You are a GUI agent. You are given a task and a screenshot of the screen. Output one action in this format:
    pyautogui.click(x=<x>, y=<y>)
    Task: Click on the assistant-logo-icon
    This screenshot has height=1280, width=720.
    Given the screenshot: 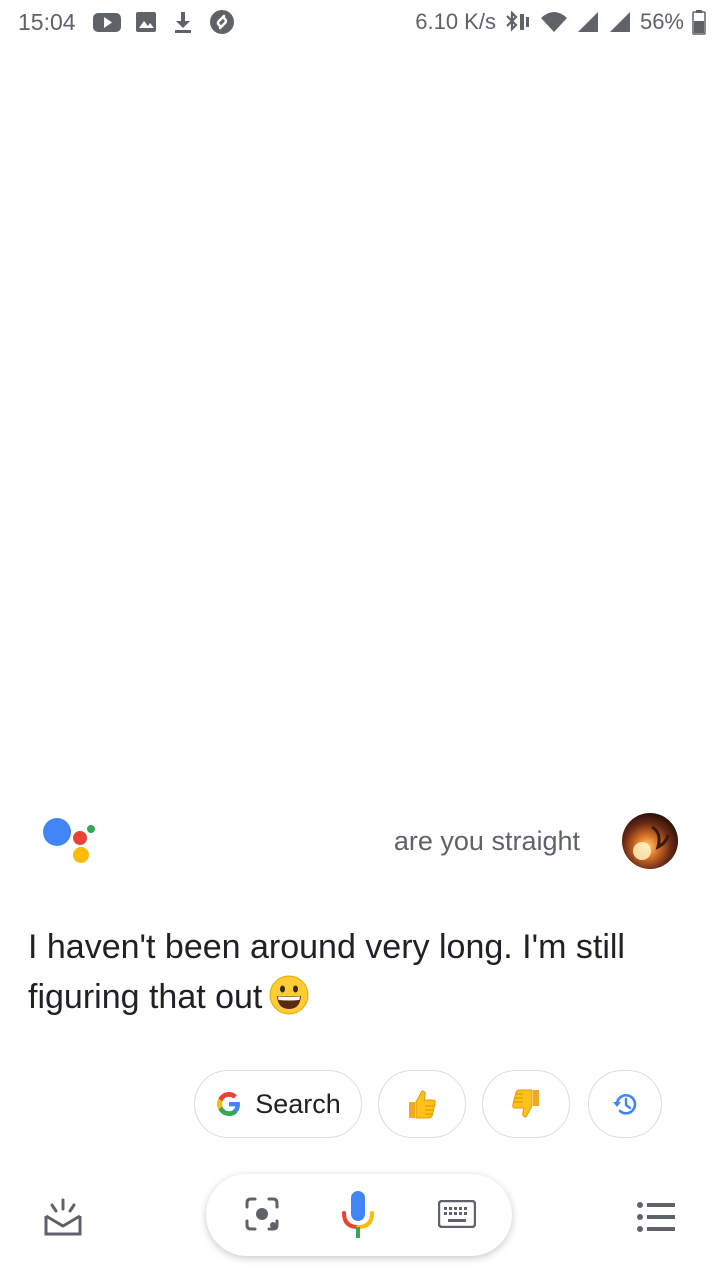 What is the action you would take?
    pyautogui.click(x=69, y=840)
    